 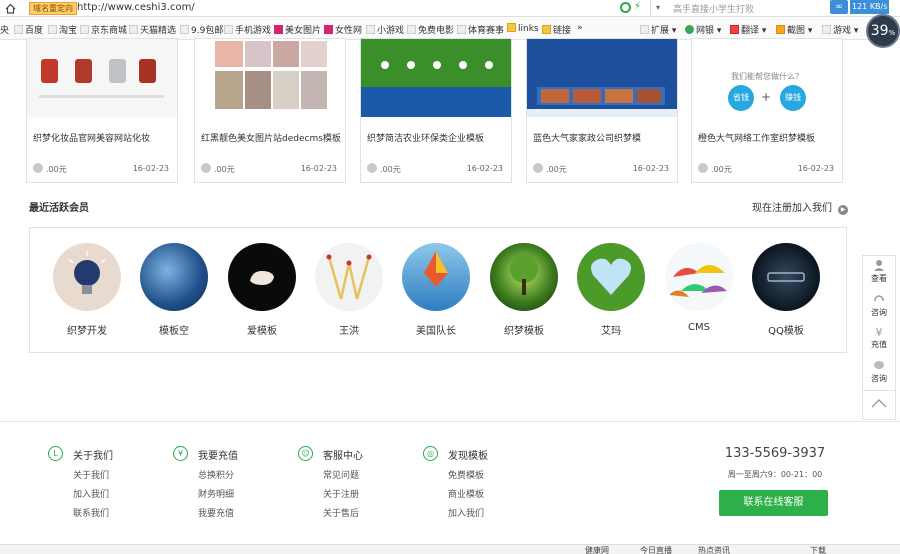 What do you see at coordinates (62, 29) in the screenshot?
I see `bookmark-item: 淘宝` at bounding box center [62, 29].